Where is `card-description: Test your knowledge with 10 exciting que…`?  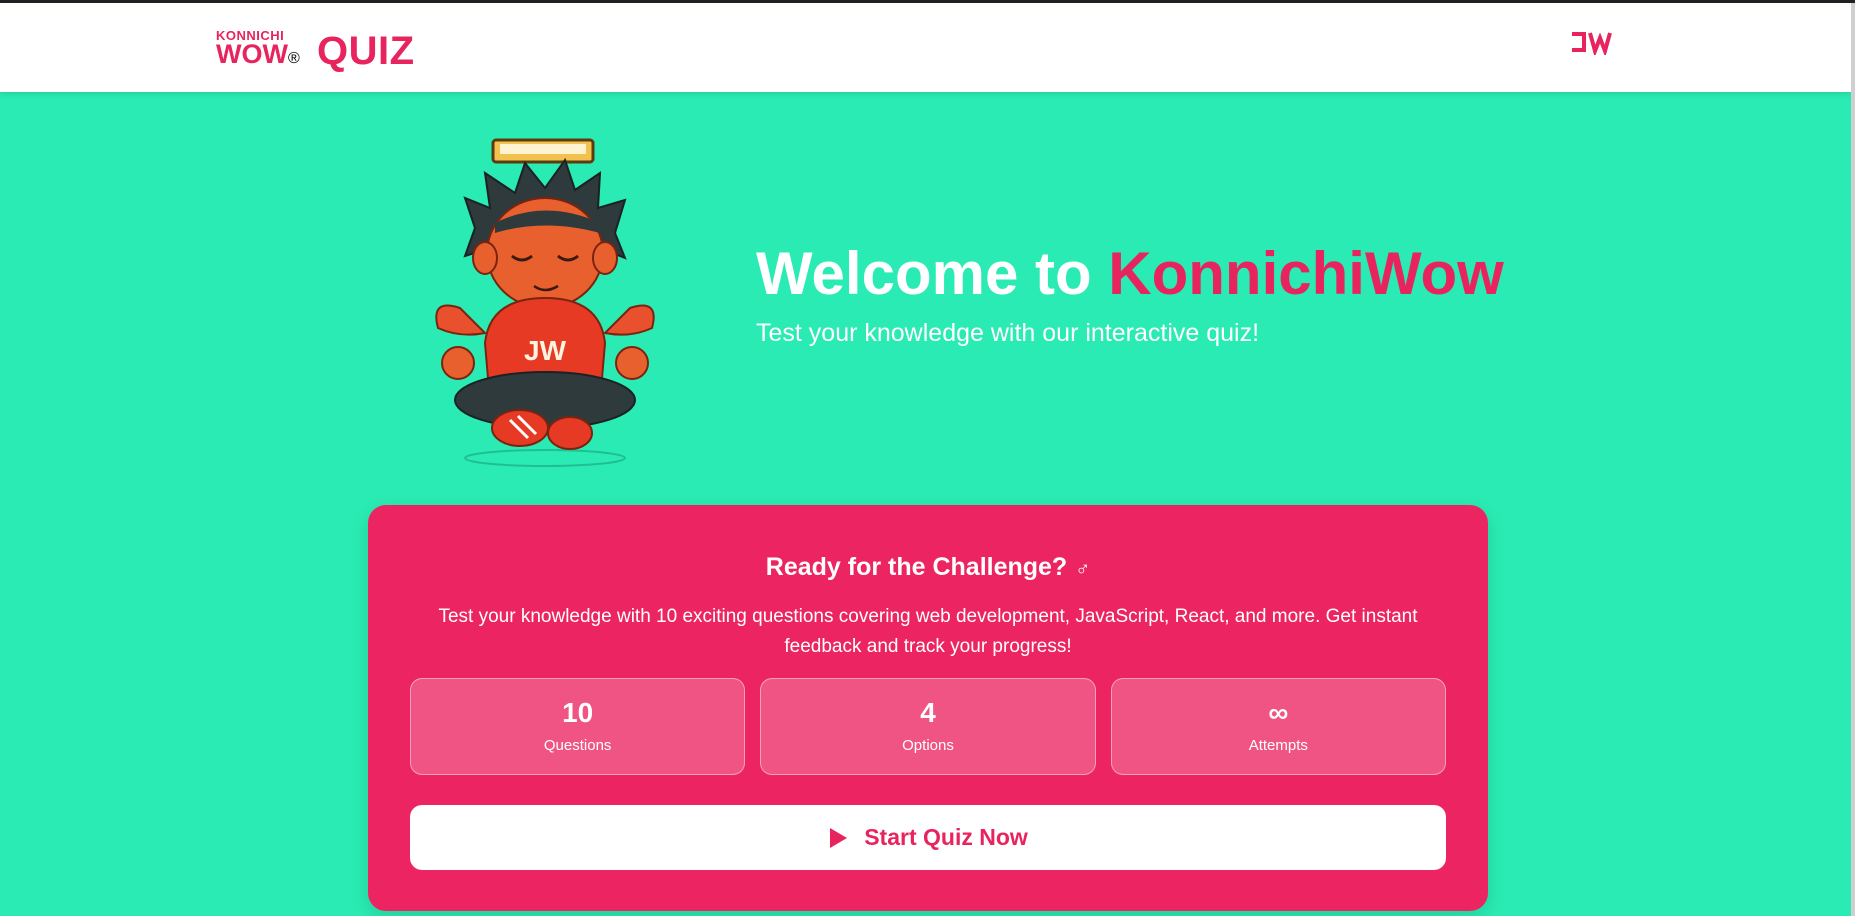
card-description: Test your knowledge with 10 exciting que… is located at coordinates (928, 631).